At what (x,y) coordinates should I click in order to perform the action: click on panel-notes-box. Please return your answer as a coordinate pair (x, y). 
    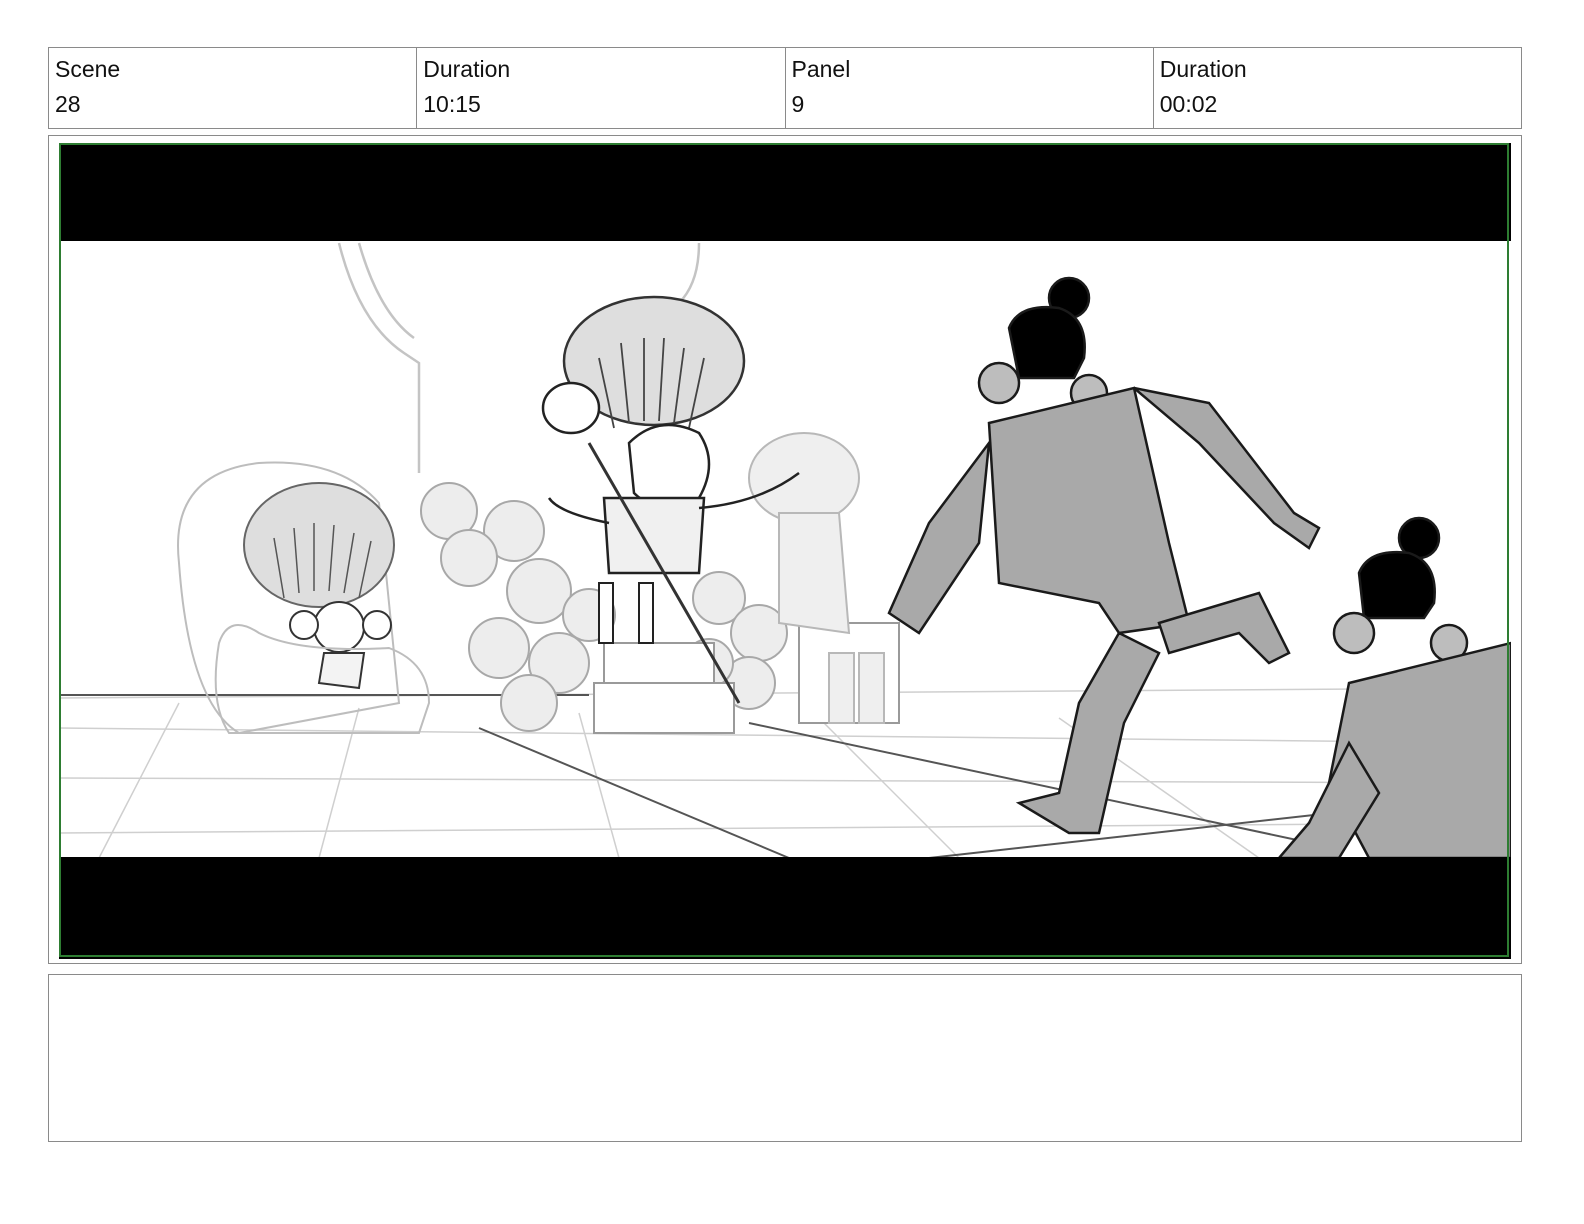
    Looking at the image, I should click on (785, 1058).